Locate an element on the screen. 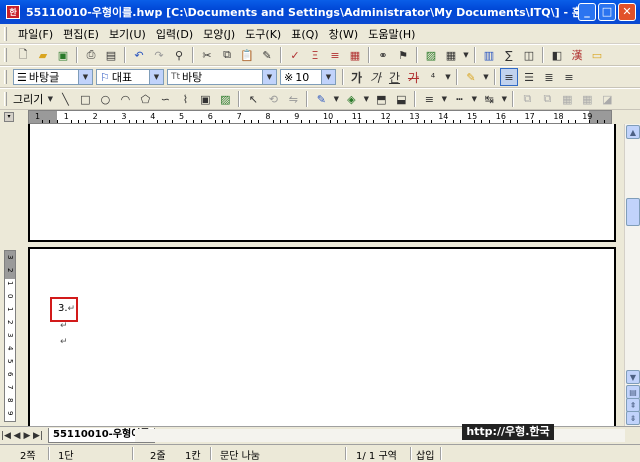  para-shape-icon: ≡ is located at coordinates (335, 55).